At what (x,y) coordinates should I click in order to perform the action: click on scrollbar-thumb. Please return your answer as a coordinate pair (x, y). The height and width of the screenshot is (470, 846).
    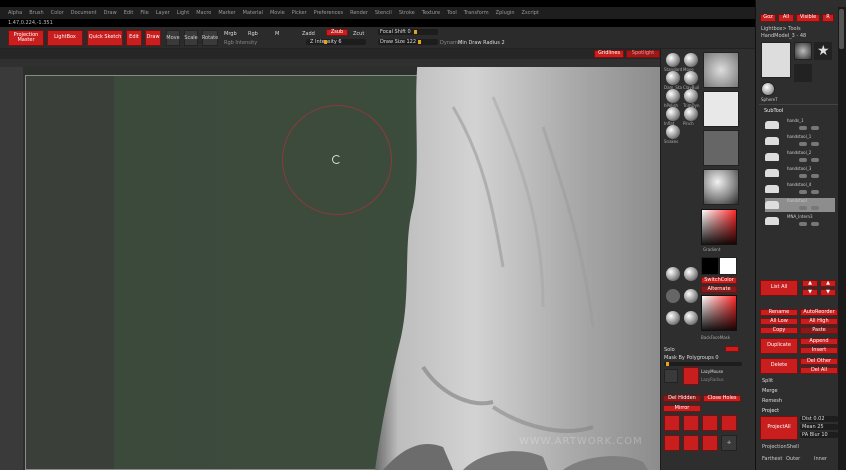
    Looking at the image, I should click on (841, 29).